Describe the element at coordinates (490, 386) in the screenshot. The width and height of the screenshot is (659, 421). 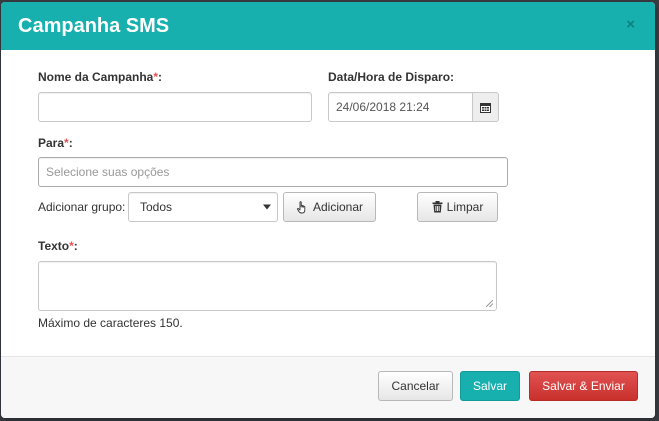
I see `save-button: Salvar` at that location.